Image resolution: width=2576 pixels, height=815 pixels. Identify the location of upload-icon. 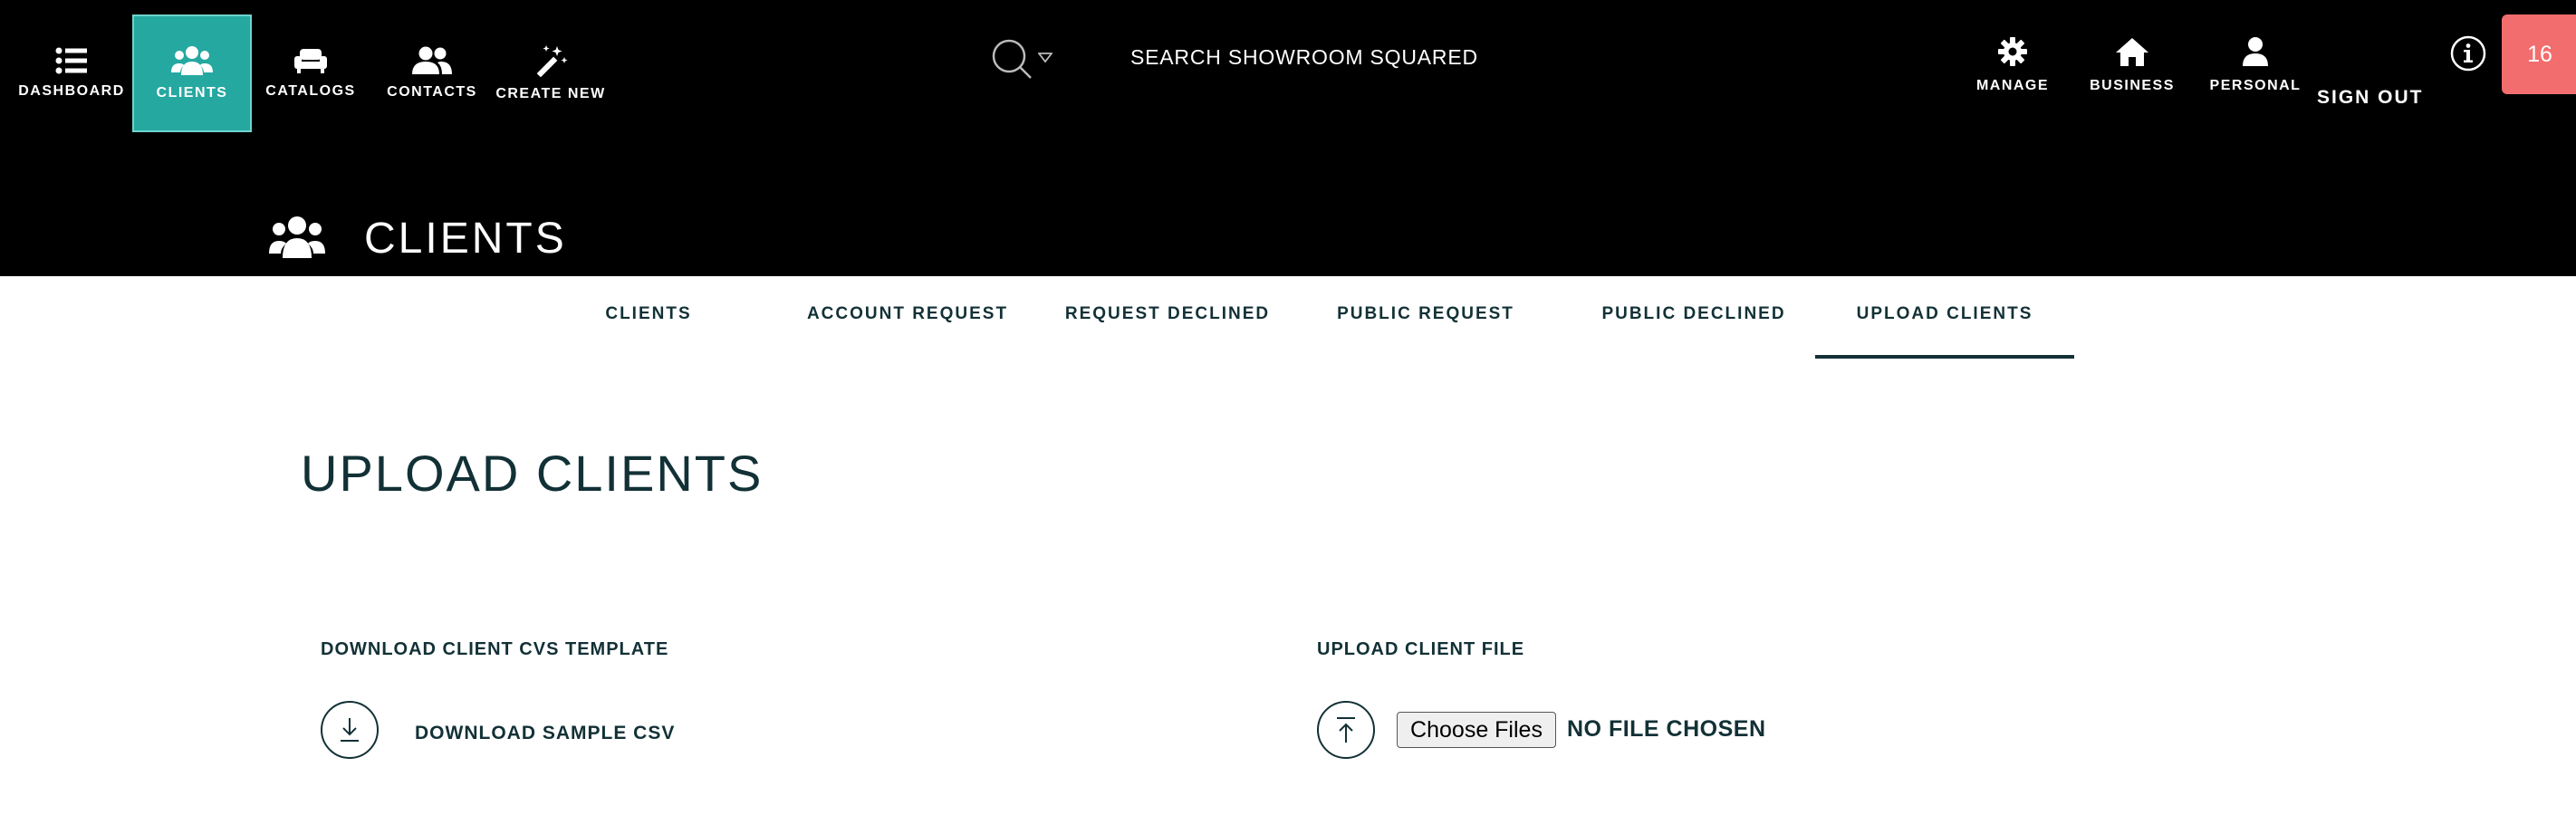
(1346, 730).